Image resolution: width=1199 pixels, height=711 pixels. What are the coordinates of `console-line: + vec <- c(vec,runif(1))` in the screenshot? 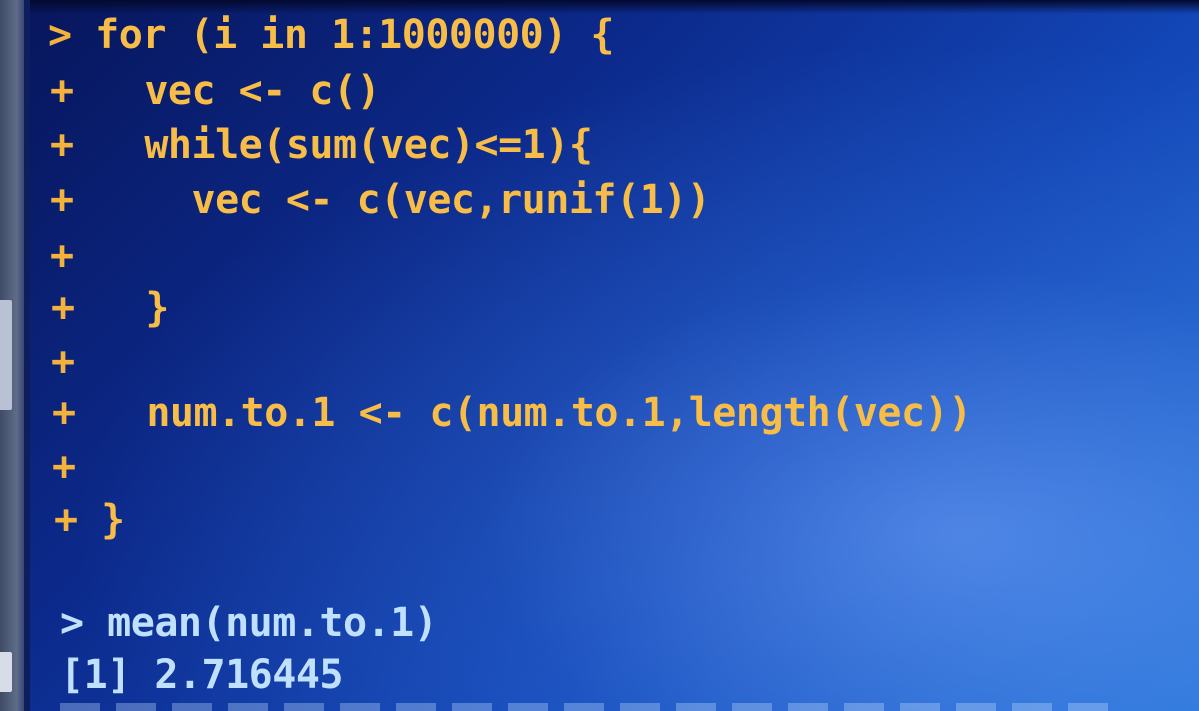 It's located at (380, 200).